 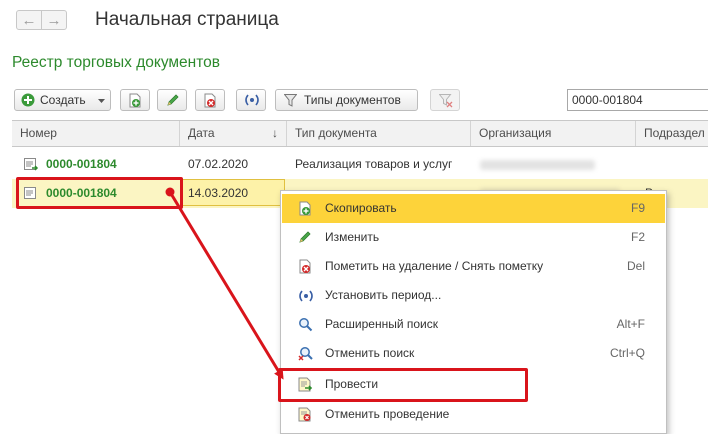 I want to click on annotation-arrow, so click(x=226, y=285).